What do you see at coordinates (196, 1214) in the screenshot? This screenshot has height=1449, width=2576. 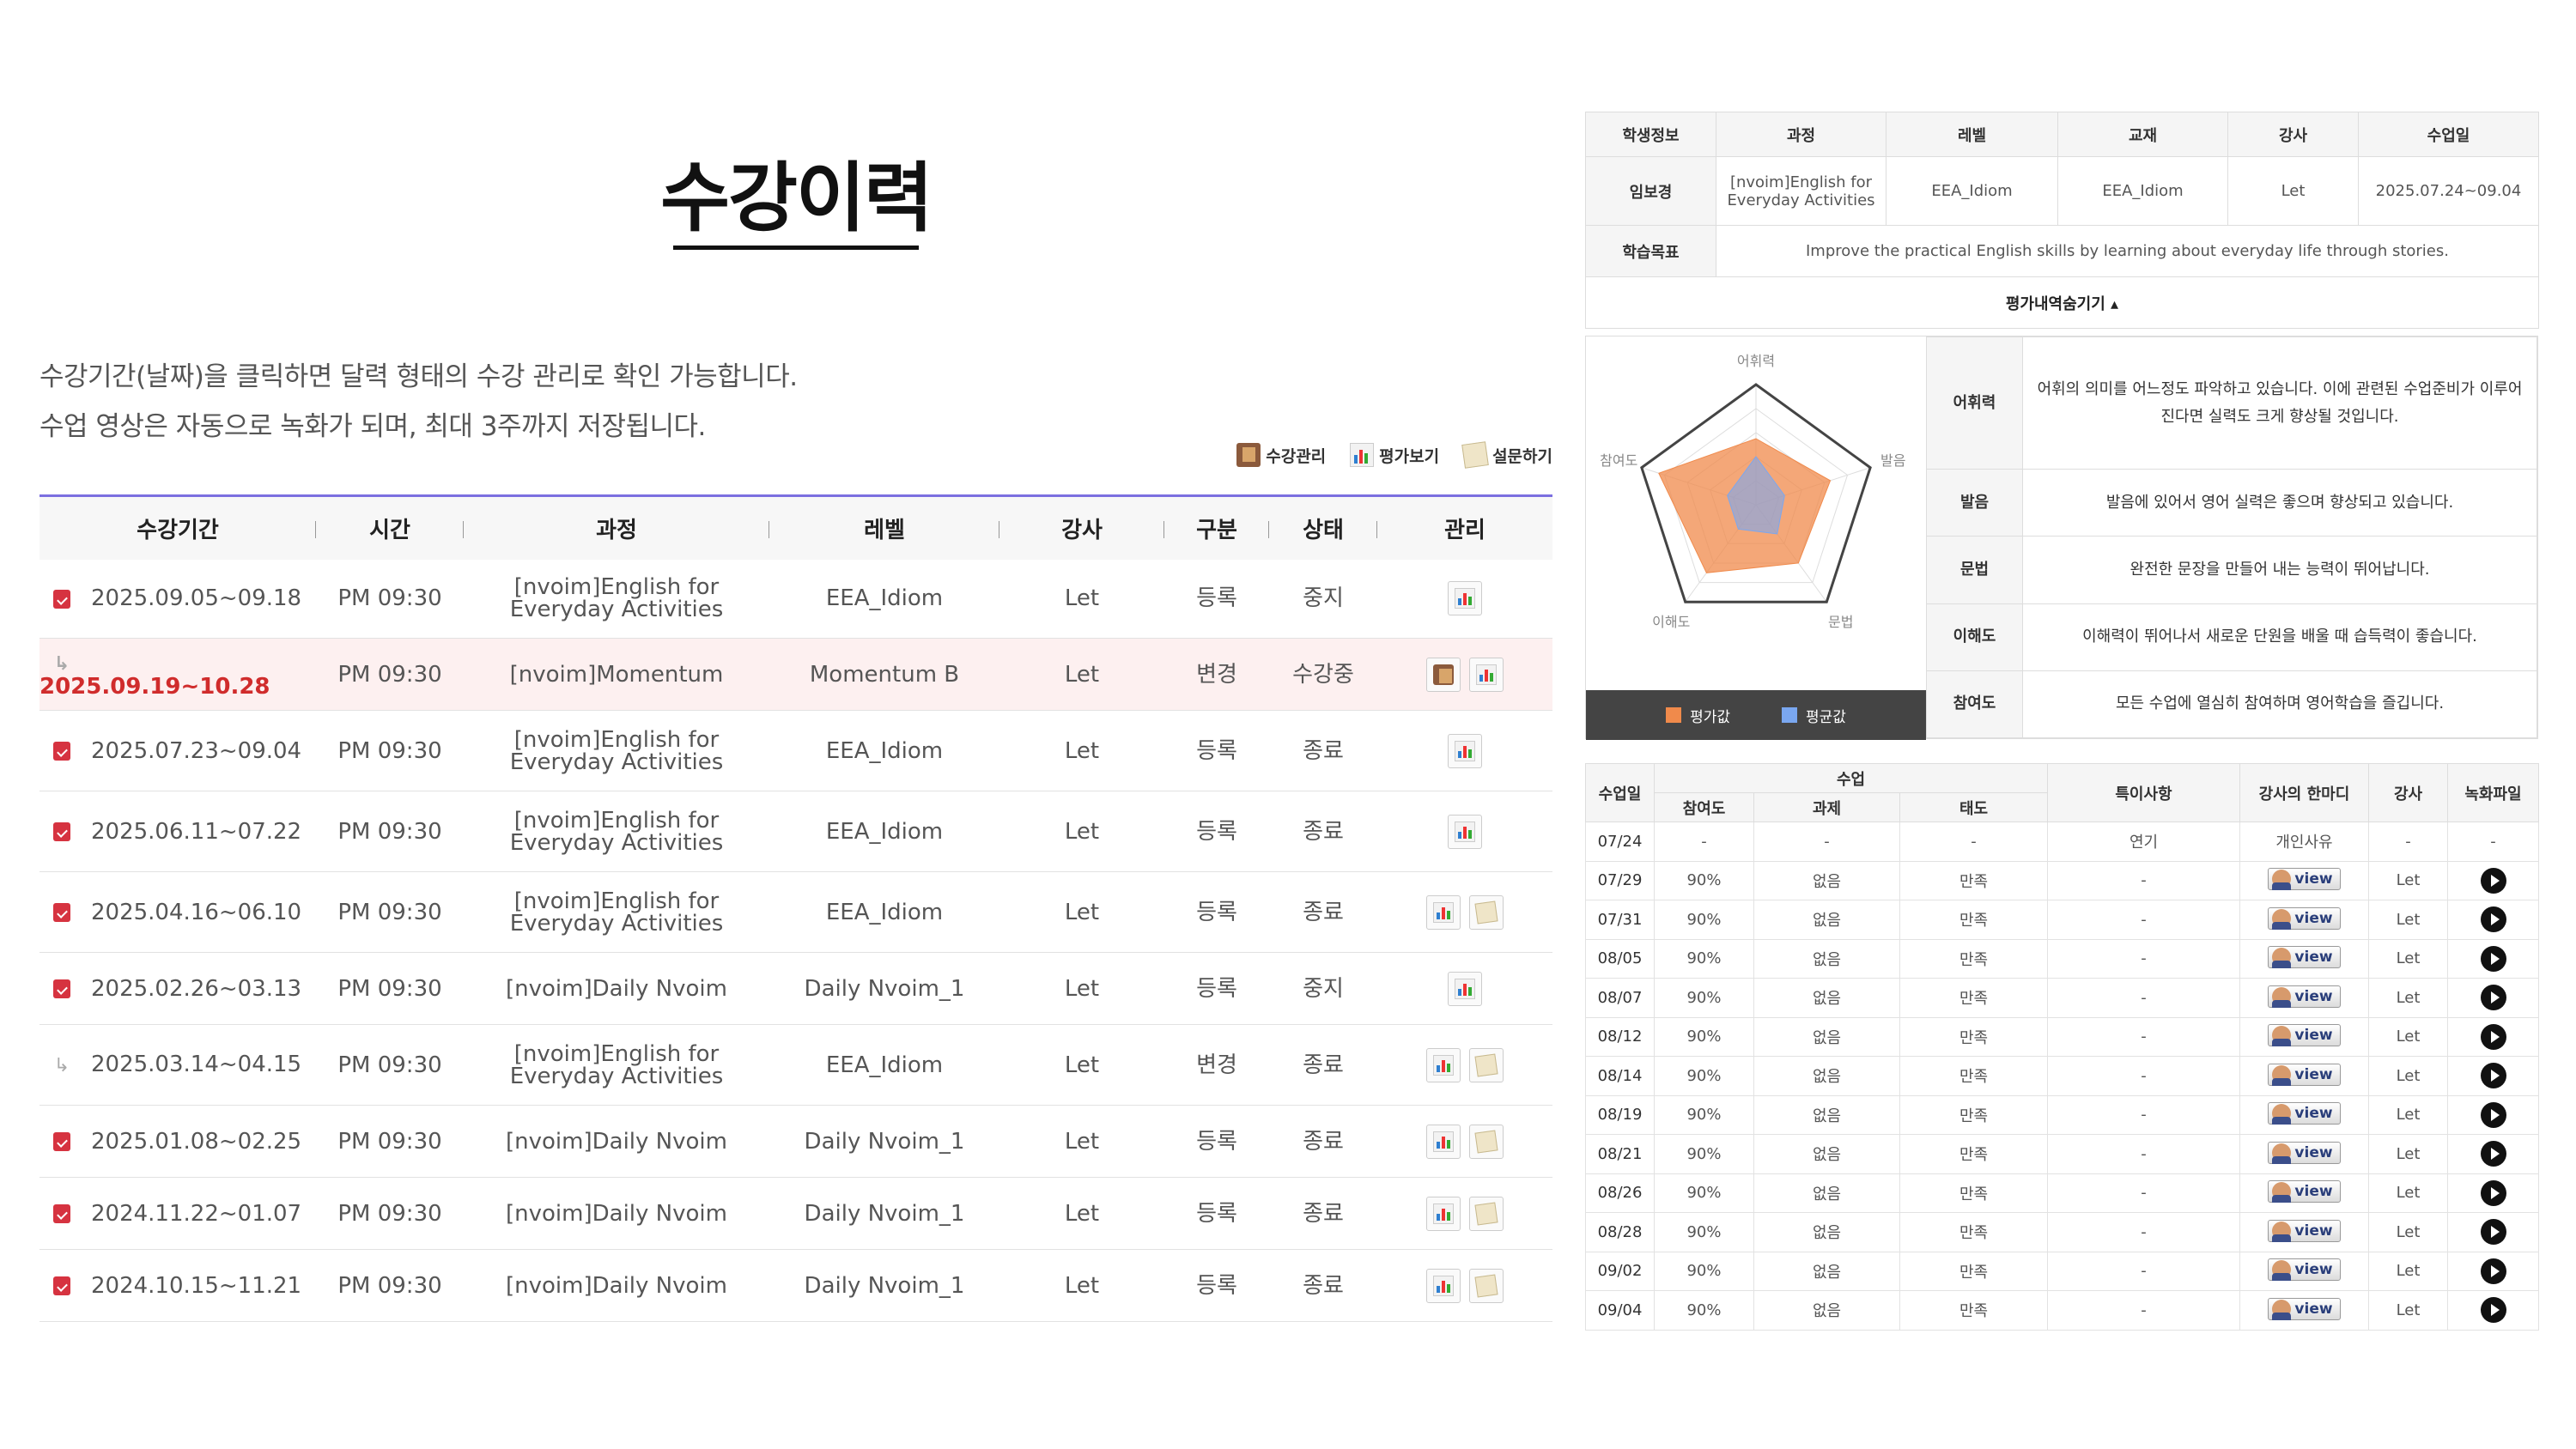 I see `period-text: 2024.11.22~01.07` at bounding box center [196, 1214].